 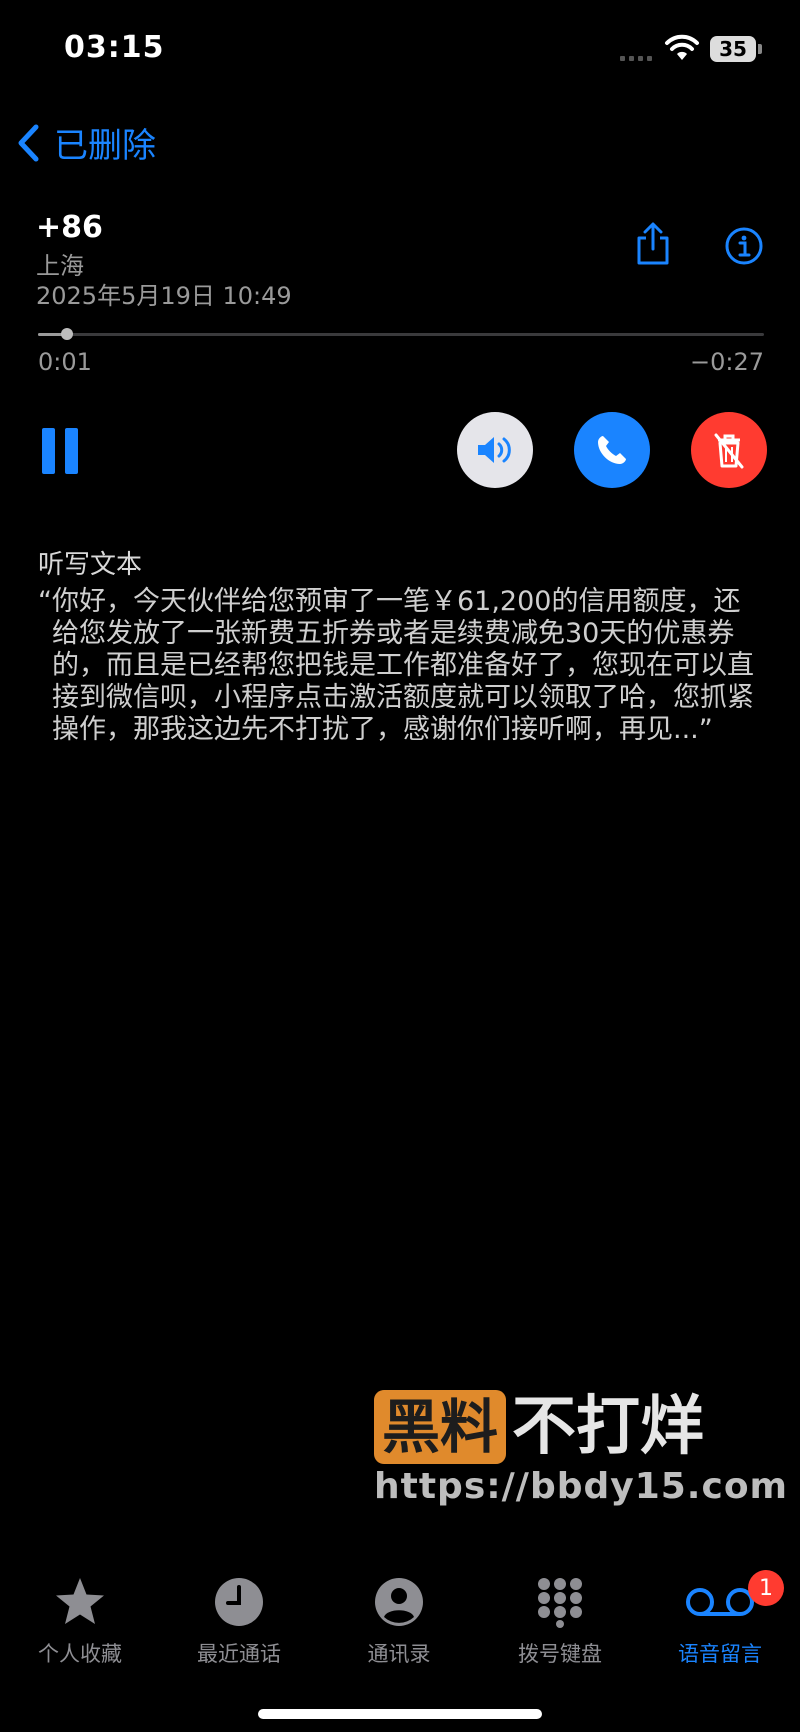 I want to click on transcript-title: 听写文本, so click(x=90, y=565).